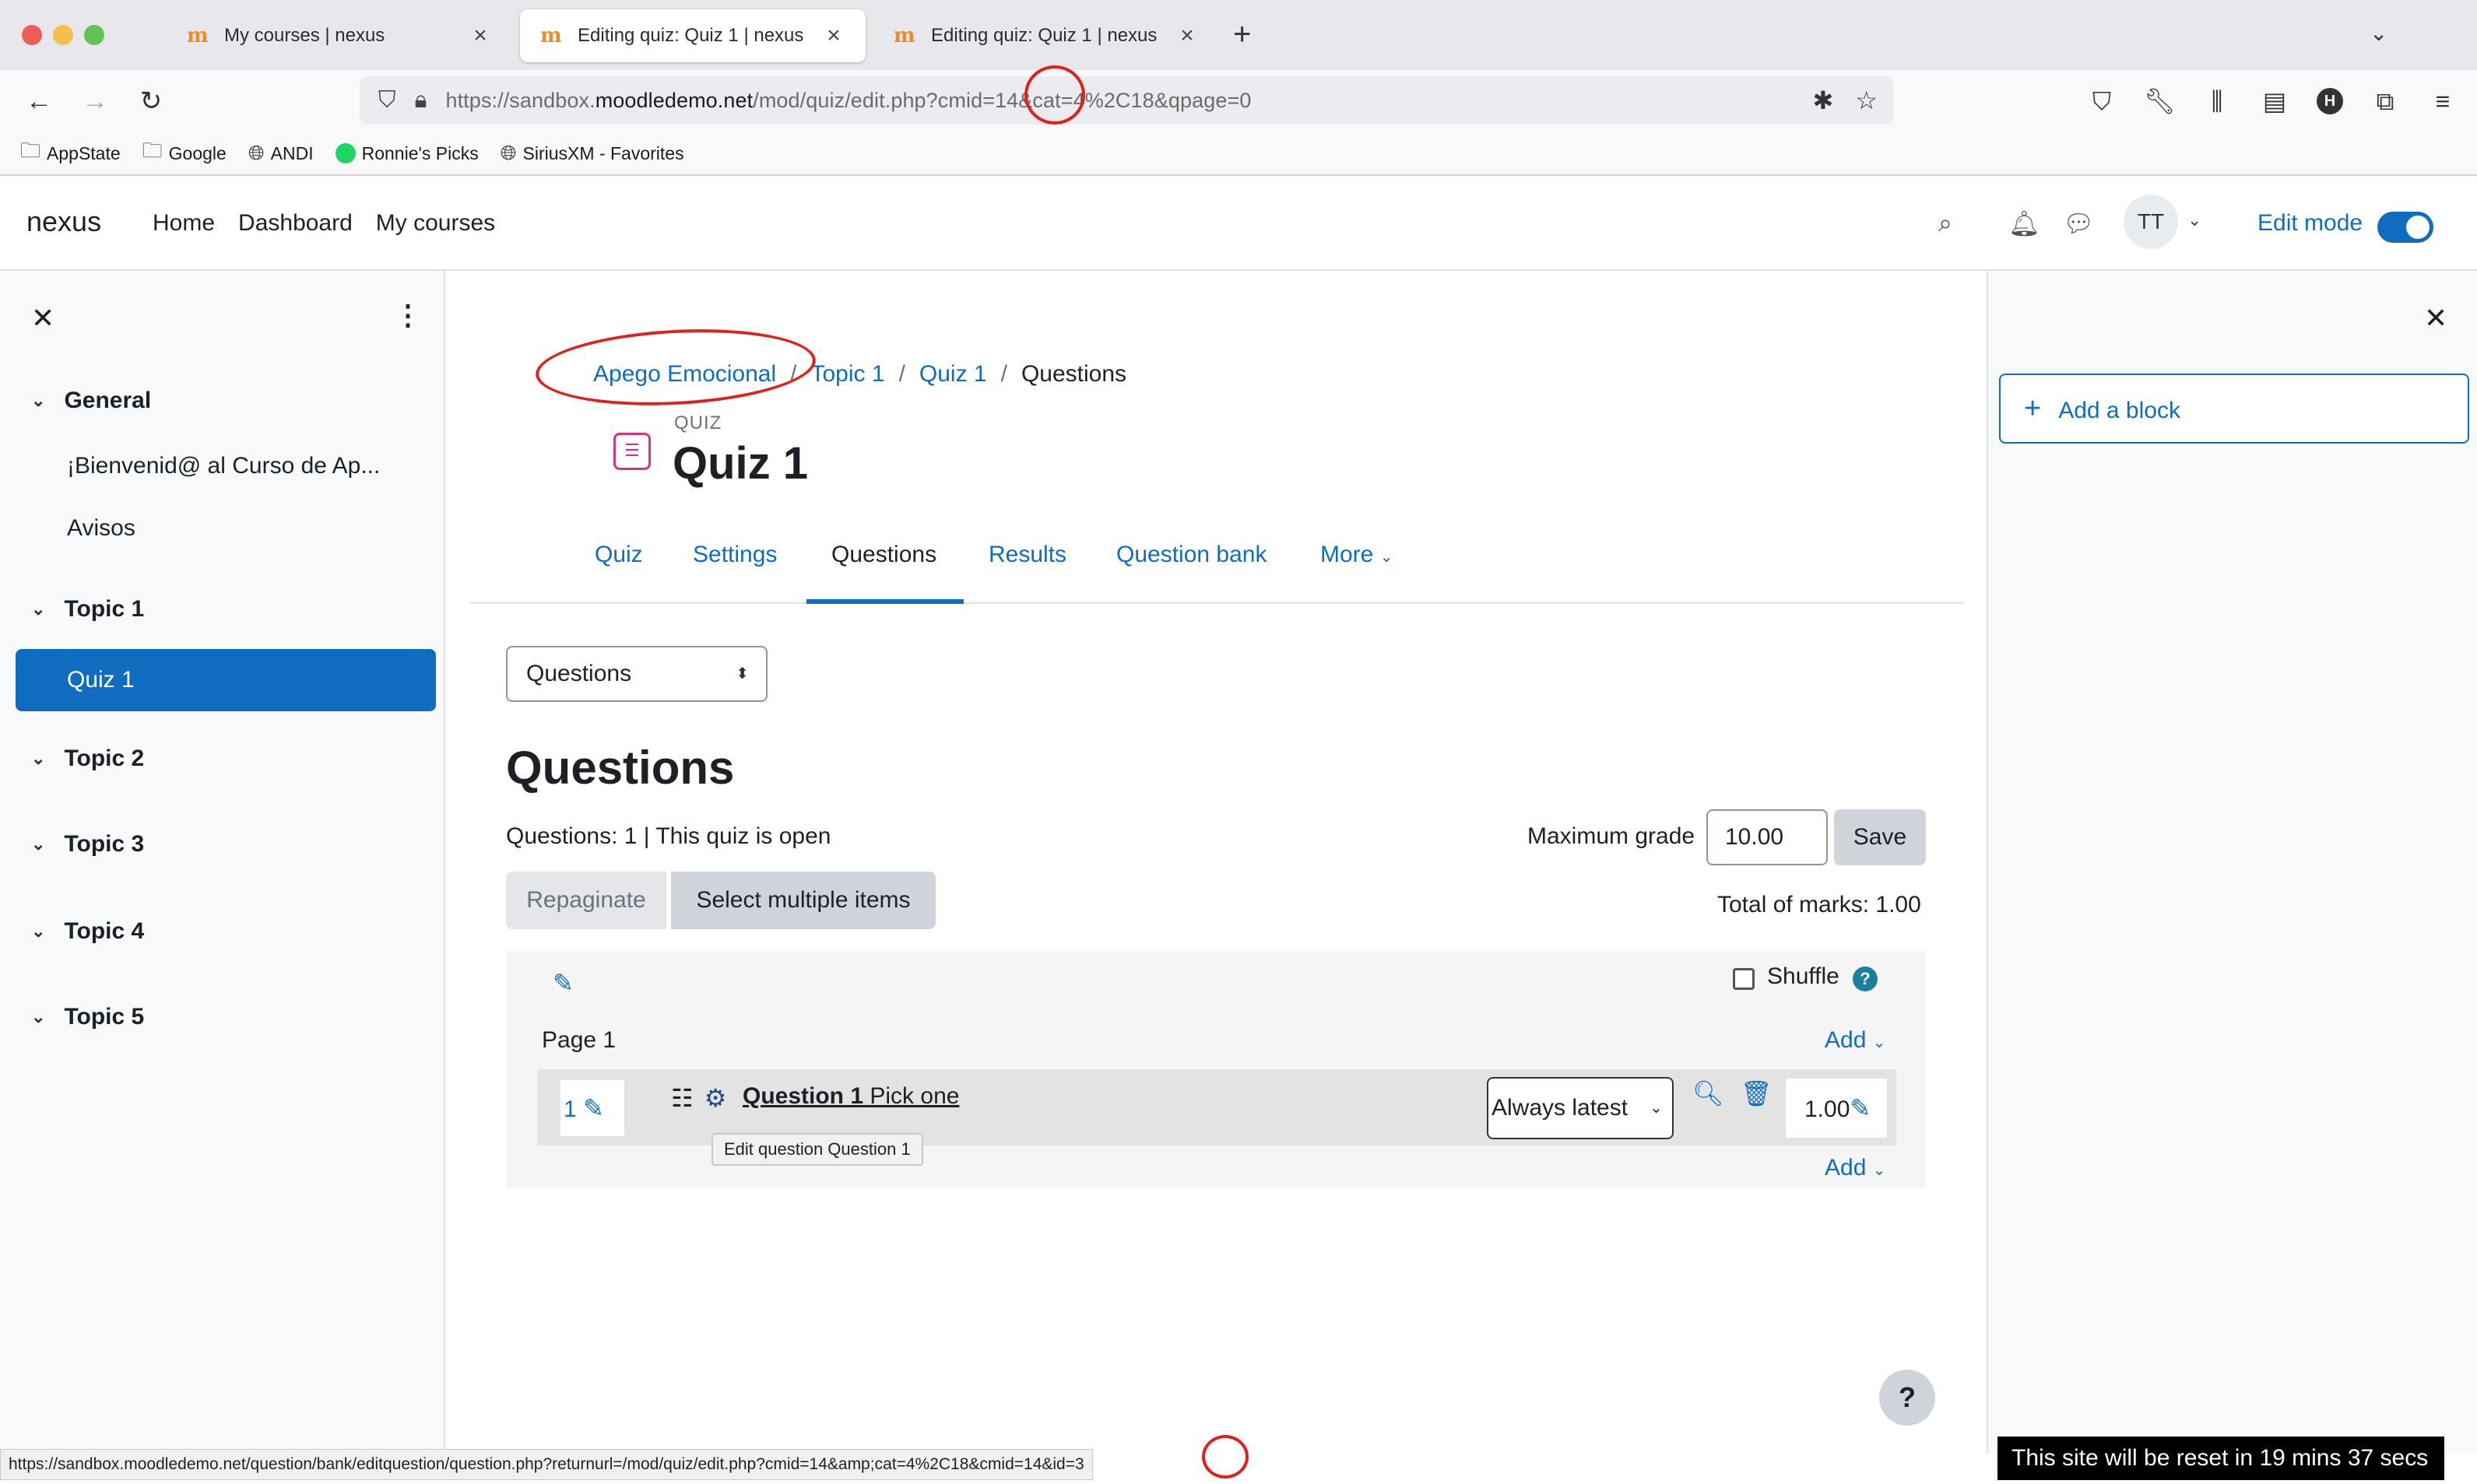 The image size is (2477, 1484). What do you see at coordinates (2442, 101) in the screenshot?
I see `menu-icon: ≡` at bounding box center [2442, 101].